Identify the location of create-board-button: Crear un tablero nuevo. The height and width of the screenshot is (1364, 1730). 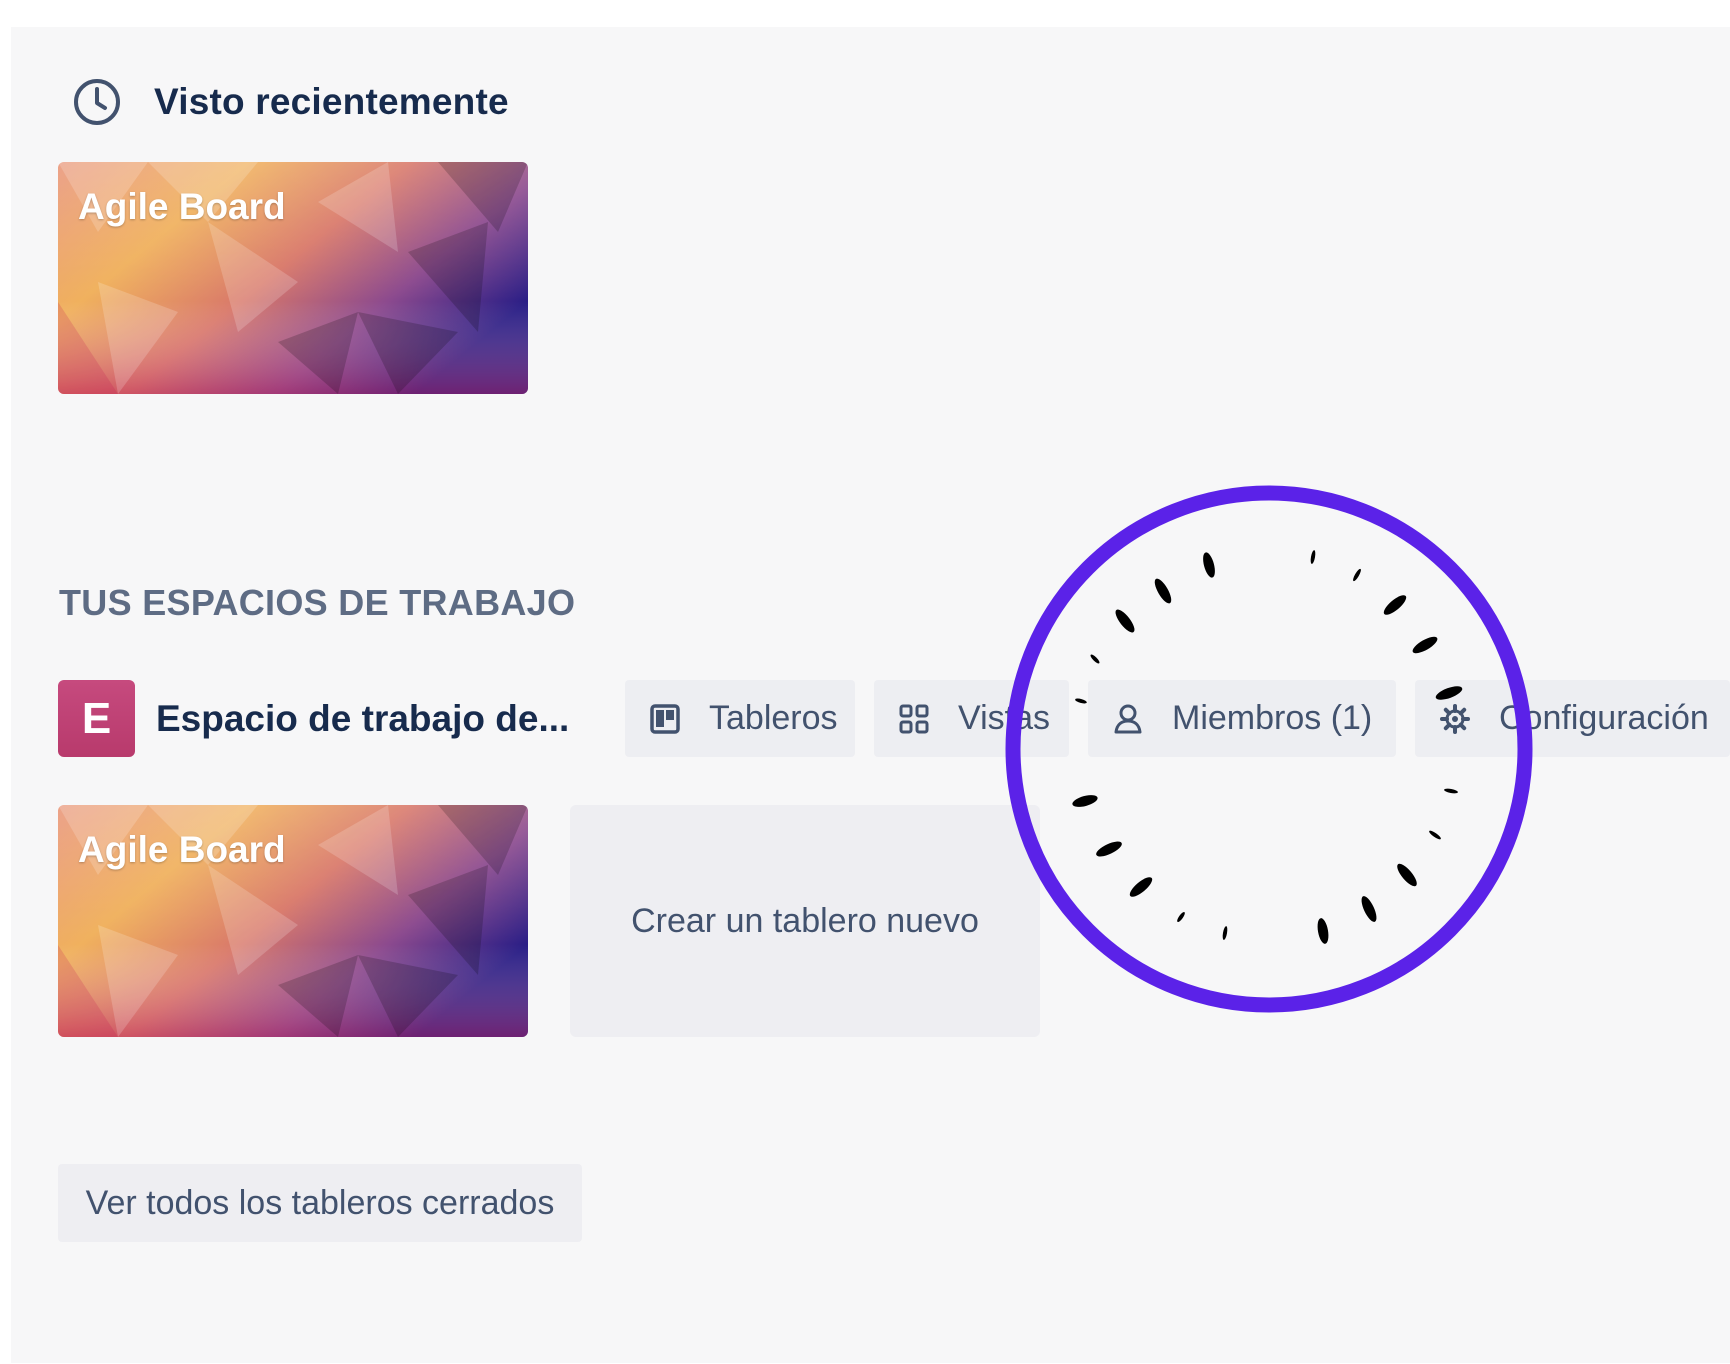
(805, 921).